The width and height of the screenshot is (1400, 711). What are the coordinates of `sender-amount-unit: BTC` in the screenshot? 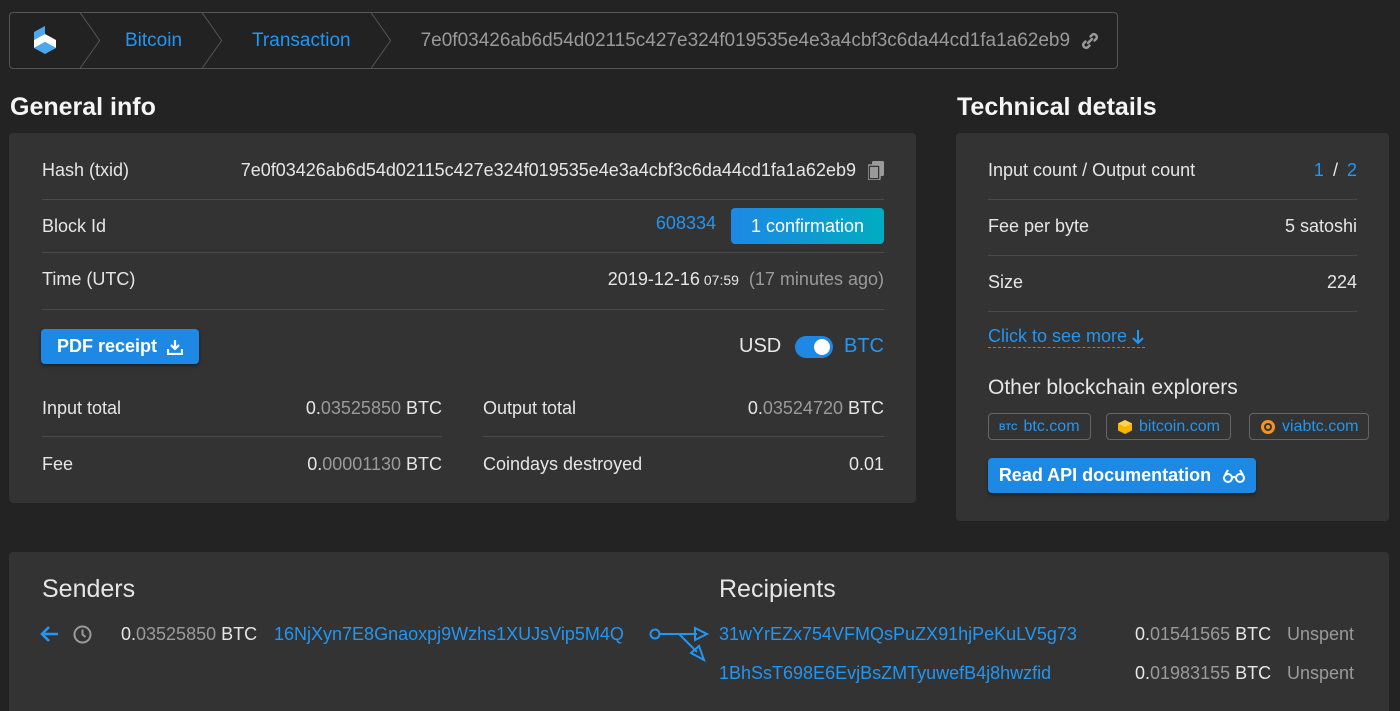 It's located at (239, 634).